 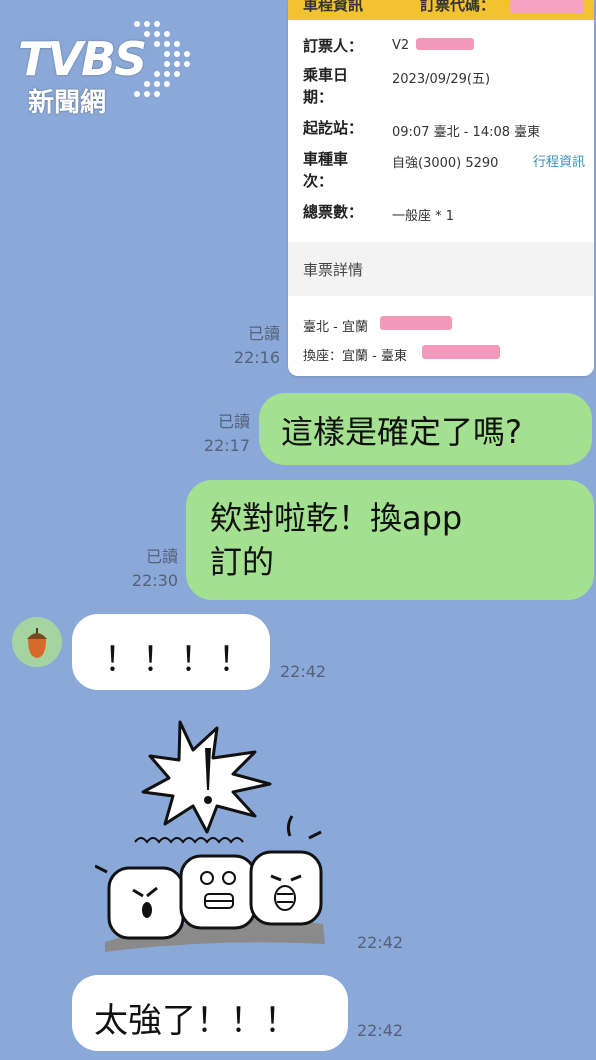 What do you see at coordinates (336, 518) in the screenshot?
I see `message-line-1: 欸對啦乾！換app` at bounding box center [336, 518].